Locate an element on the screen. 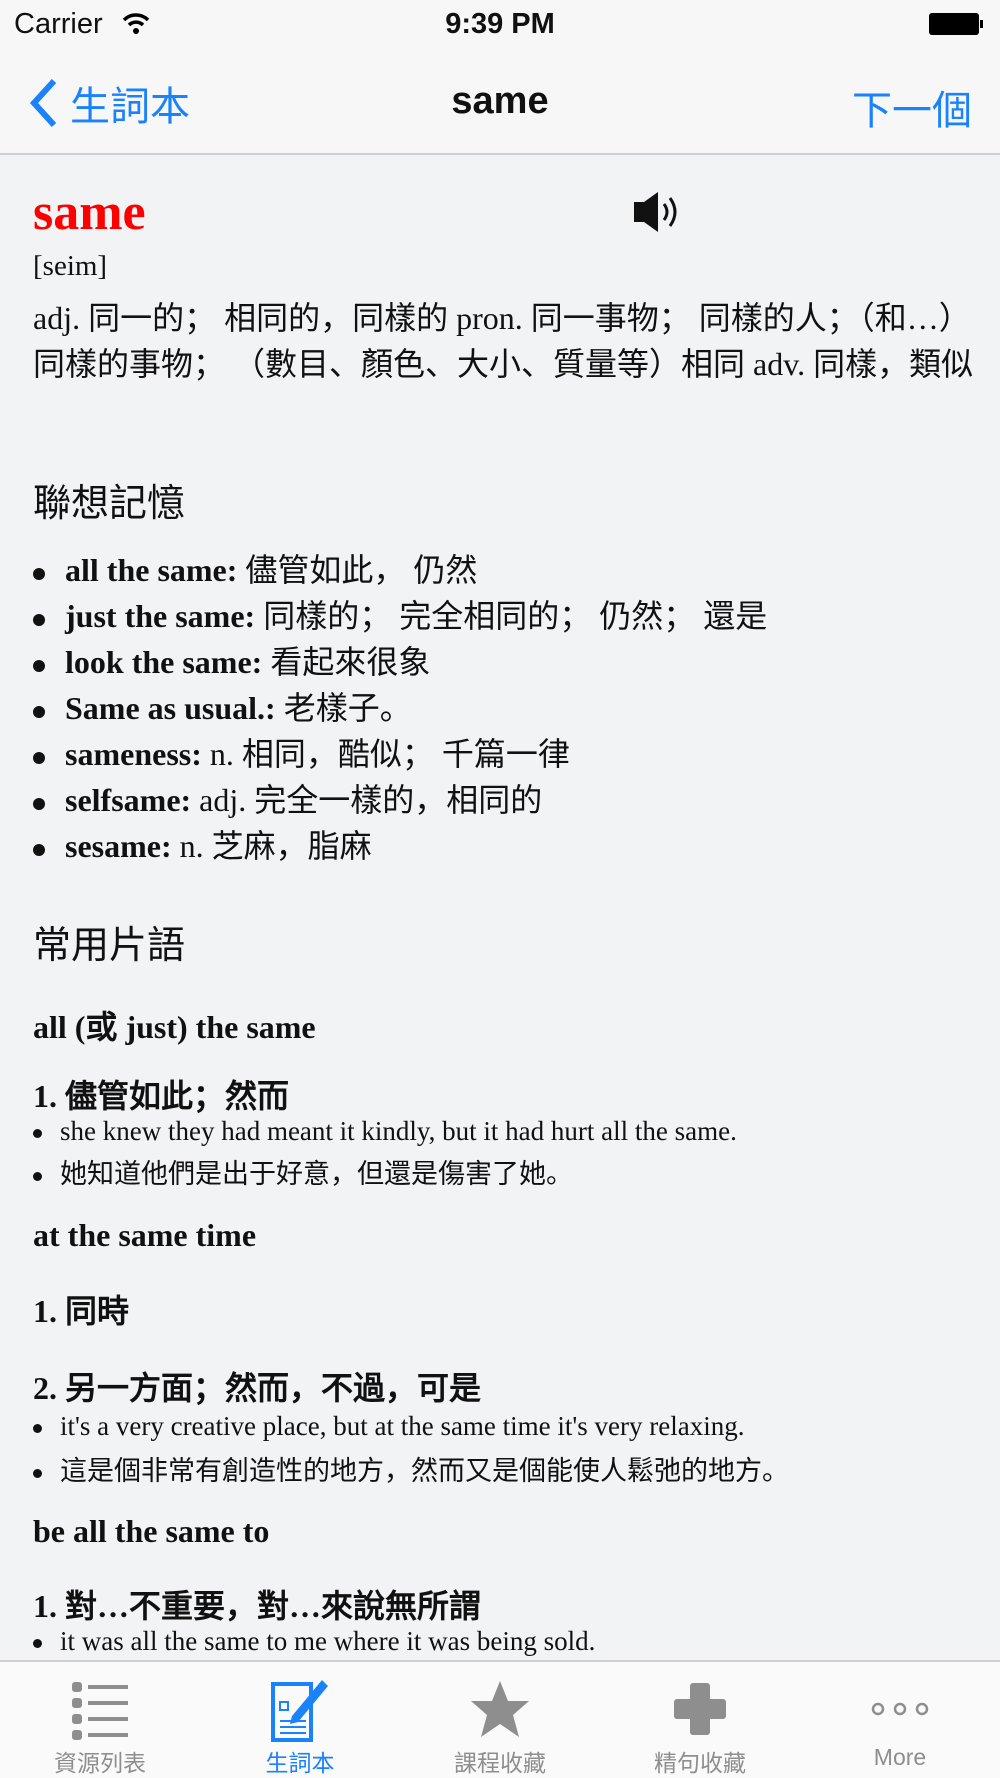  example: 她知道他們是出于好意，但還是傷害了她。 is located at coordinates (303, 1171).